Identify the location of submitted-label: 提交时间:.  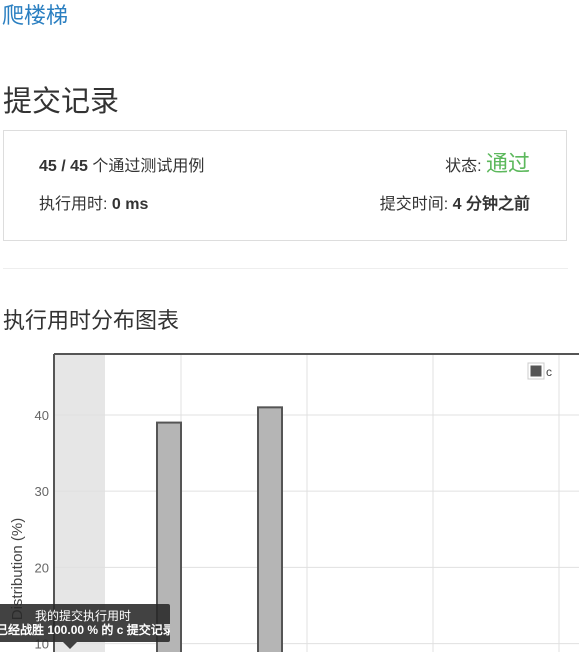
(414, 204).